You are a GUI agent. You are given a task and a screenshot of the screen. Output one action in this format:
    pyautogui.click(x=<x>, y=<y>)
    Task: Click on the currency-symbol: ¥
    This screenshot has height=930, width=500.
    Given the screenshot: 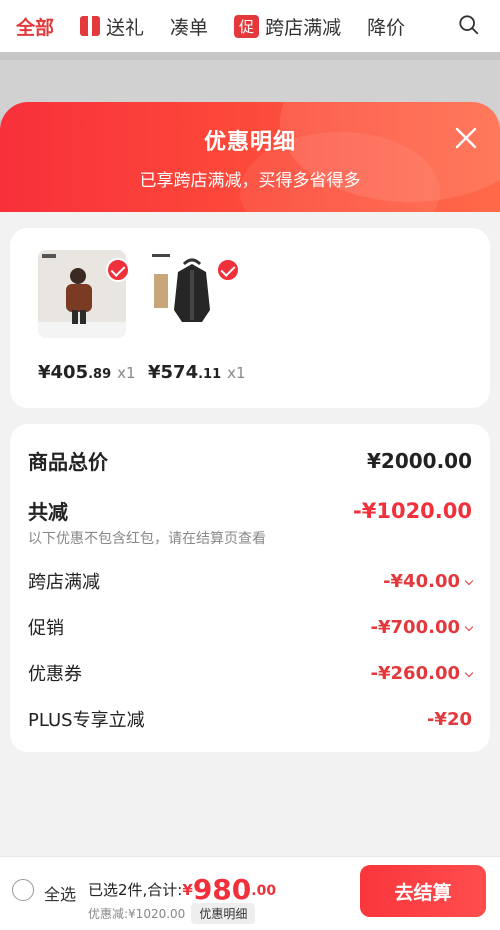 What is the action you would take?
    pyautogui.click(x=187, y=890)
    